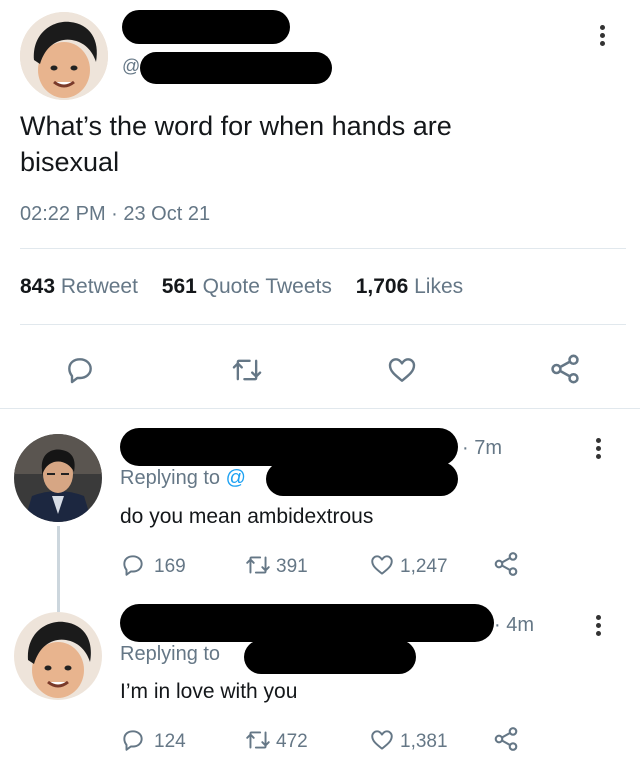 Image resolution: width=640 pixels, height=761 pixels. Describe the element at coordinates (131, 66) in the screenshot. I see `author-handle-prefix: @` at that location.